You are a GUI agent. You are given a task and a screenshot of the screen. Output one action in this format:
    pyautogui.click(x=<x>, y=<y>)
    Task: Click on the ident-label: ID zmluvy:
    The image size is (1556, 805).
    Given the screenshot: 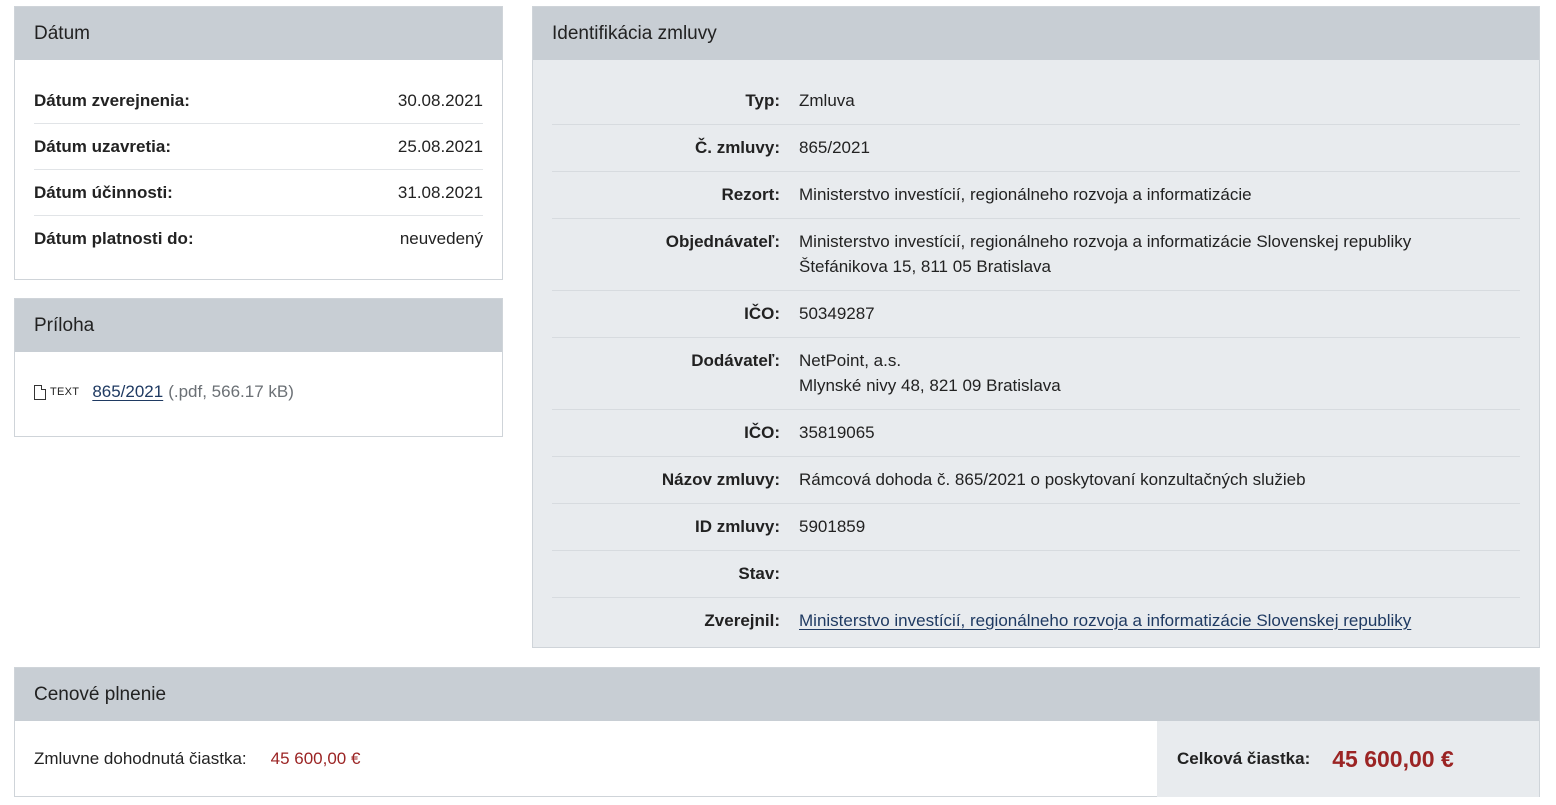 What is the action you would take?
    pyautogui.click(x=737, y=526)
    